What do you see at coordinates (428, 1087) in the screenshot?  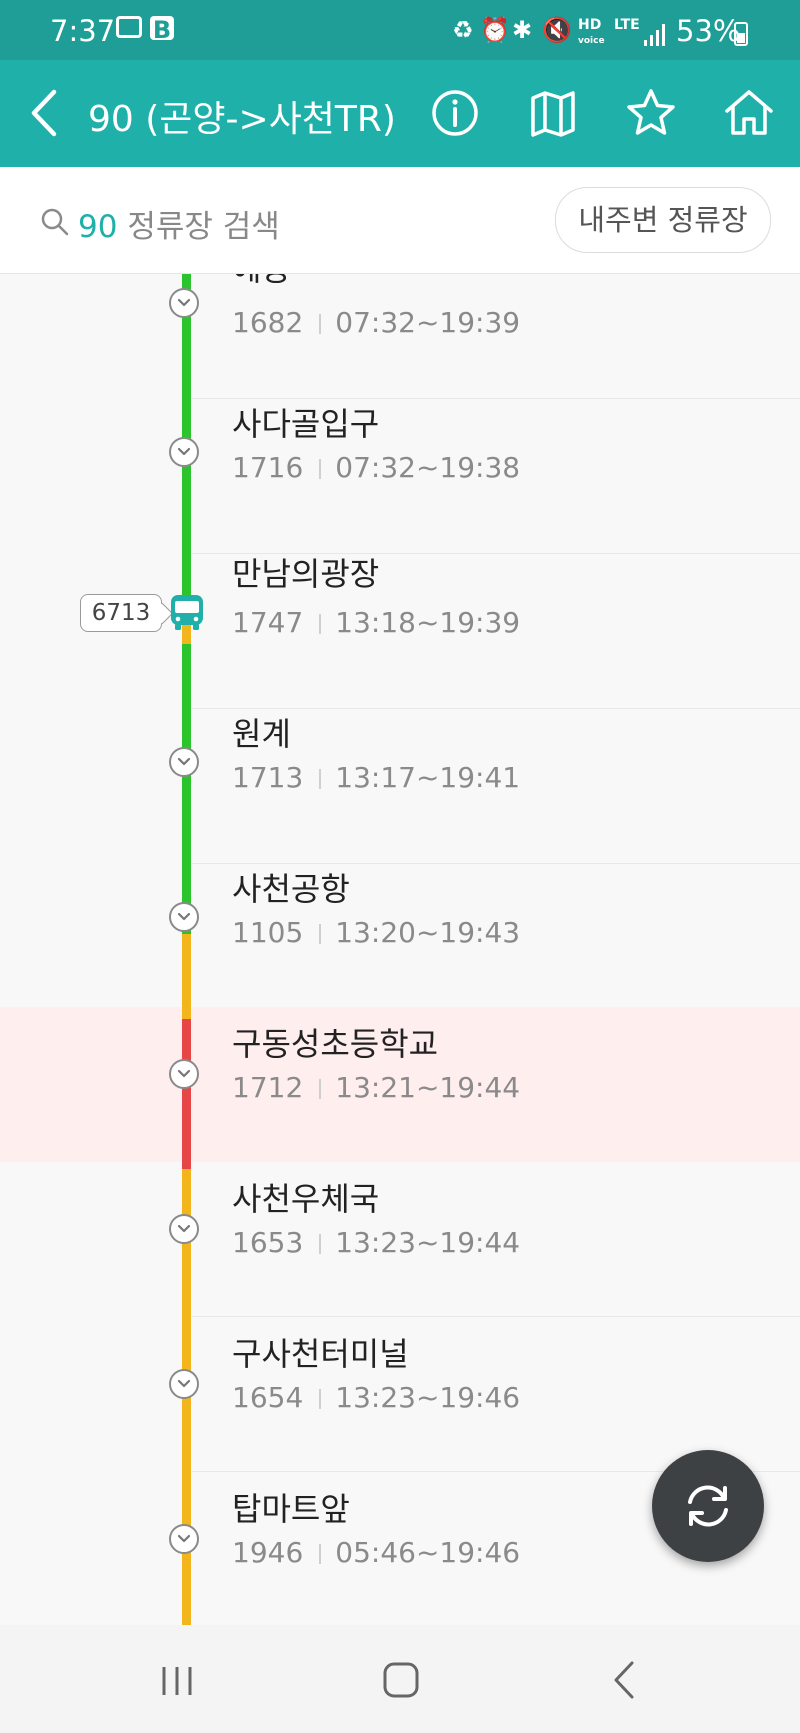 I see `stop-hours: 13:21~19:44` at bounding box center [428, 1087].